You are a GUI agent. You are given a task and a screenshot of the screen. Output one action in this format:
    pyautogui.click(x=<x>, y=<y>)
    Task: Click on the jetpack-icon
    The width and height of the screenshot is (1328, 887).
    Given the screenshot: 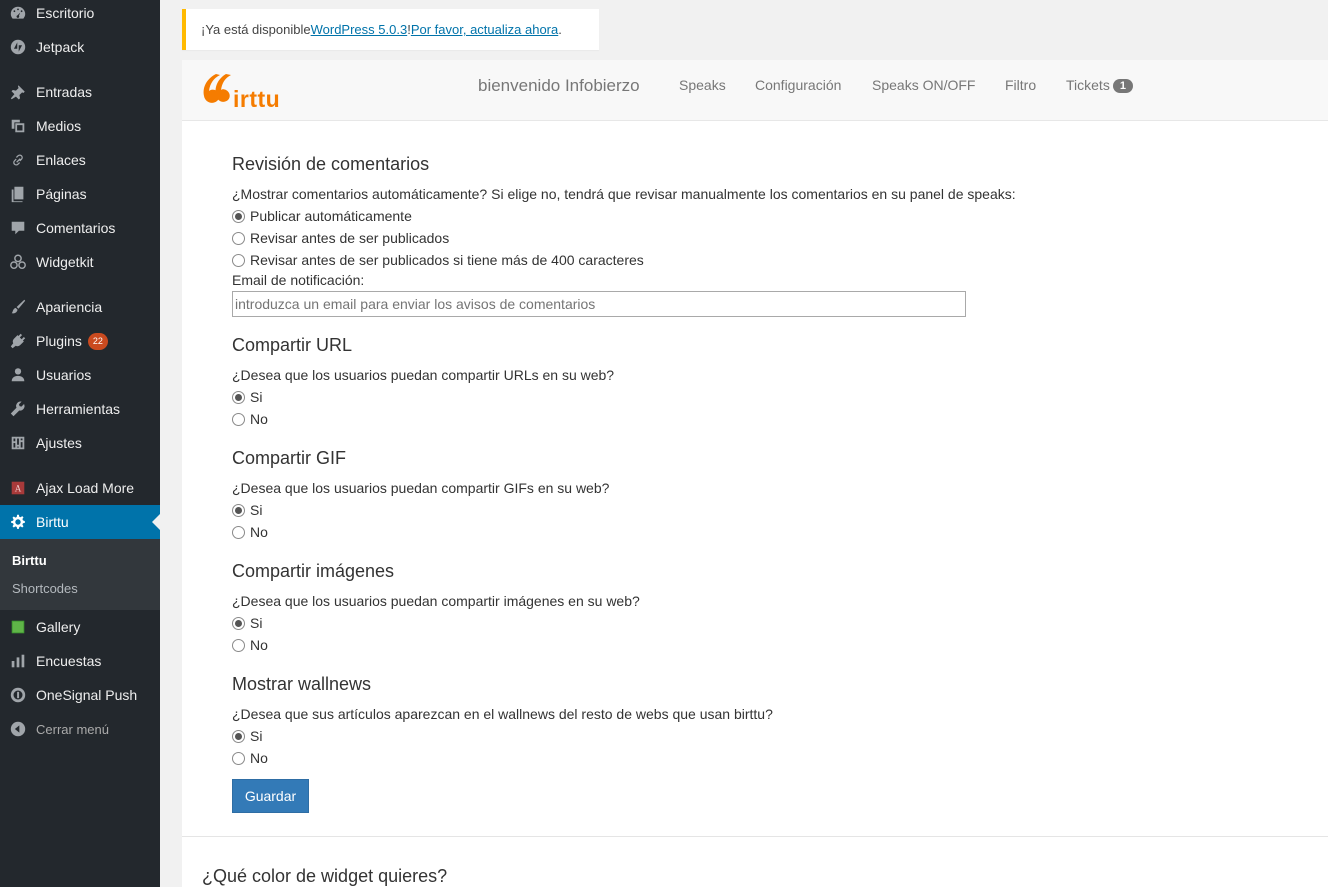 What is the action you would take?
    pyautogui.click(x=18, y=47)
    